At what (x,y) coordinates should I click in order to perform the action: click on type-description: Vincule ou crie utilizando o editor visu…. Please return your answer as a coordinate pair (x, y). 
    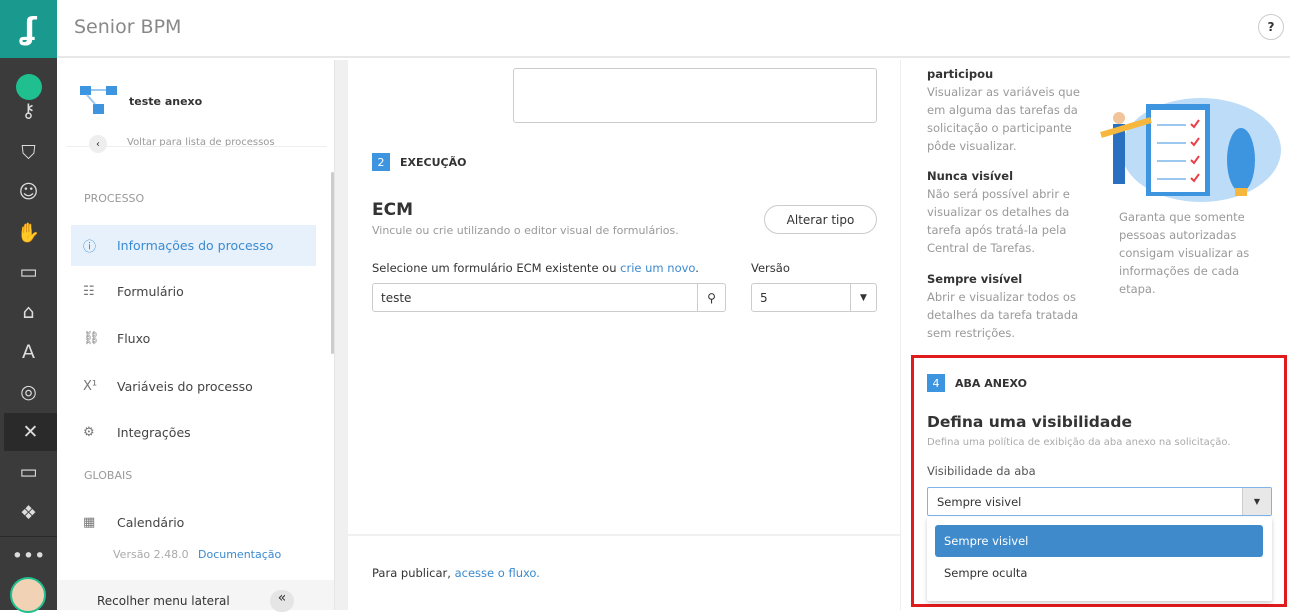
    Looking at the image, I should click on (525, 230).